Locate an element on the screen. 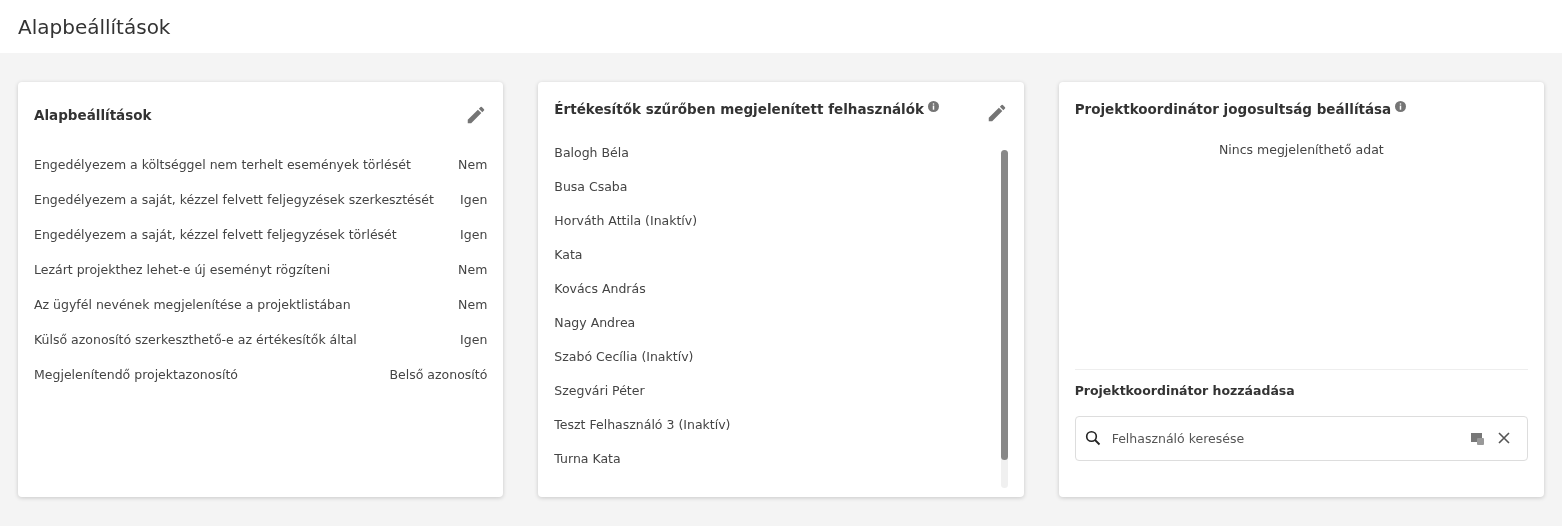 This screenshot has height=526, width=1562. close-icon is located at coordinates (1504, 438).